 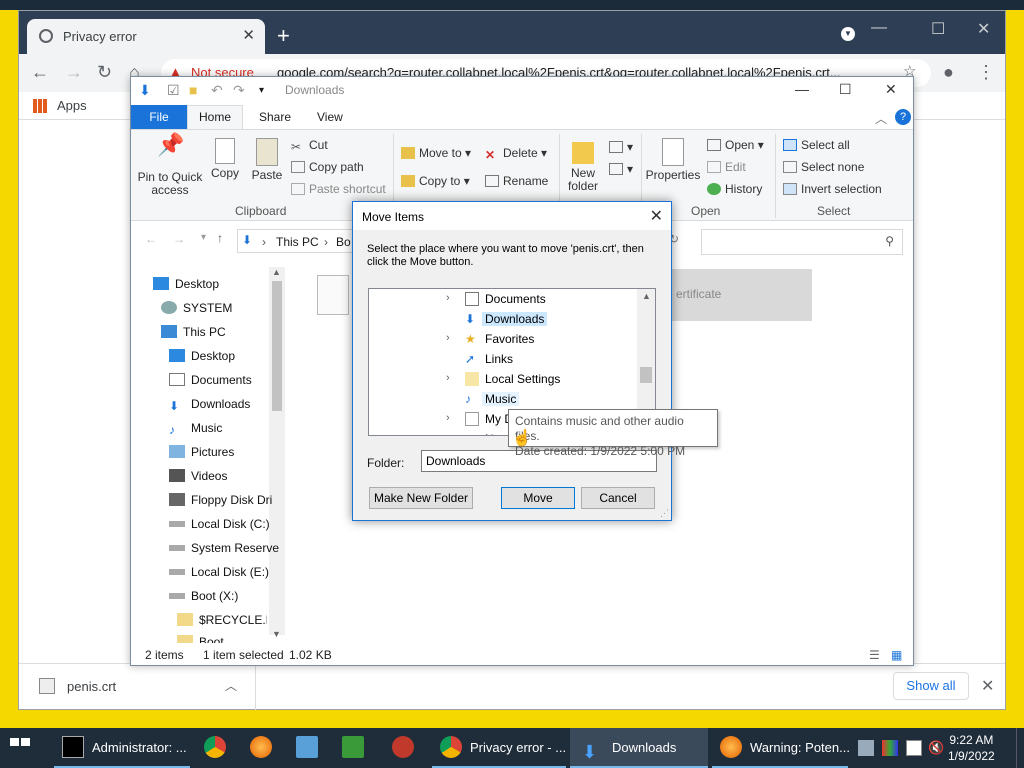 I want to click on paste-button: Paste, so click(x=267, y=160).